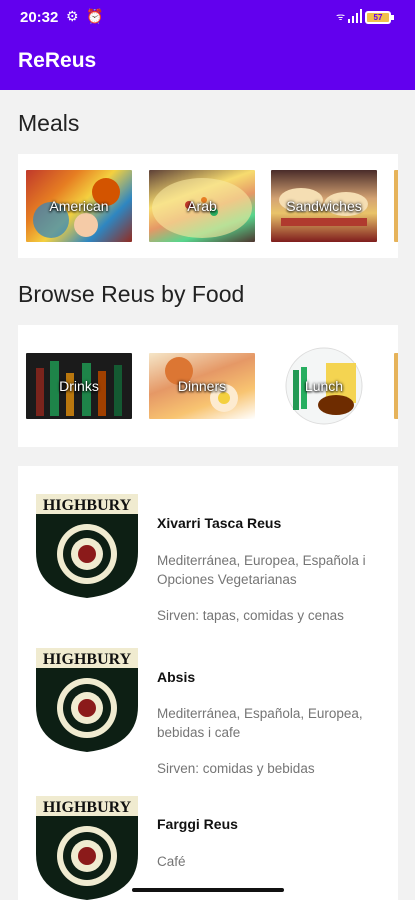 Image resolution: width=415 pixels, height=900 pixels. I want to click on restaurant-name: Absis, so click(176, 677).